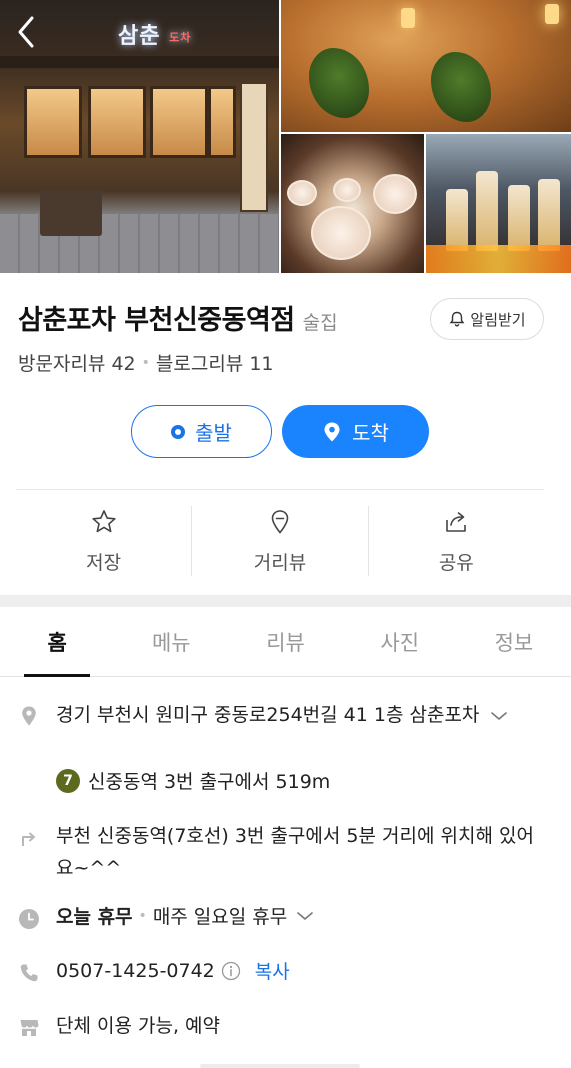 This screenshot has height=1068, width=571. I want to click on photo-door, so click(254, 147).